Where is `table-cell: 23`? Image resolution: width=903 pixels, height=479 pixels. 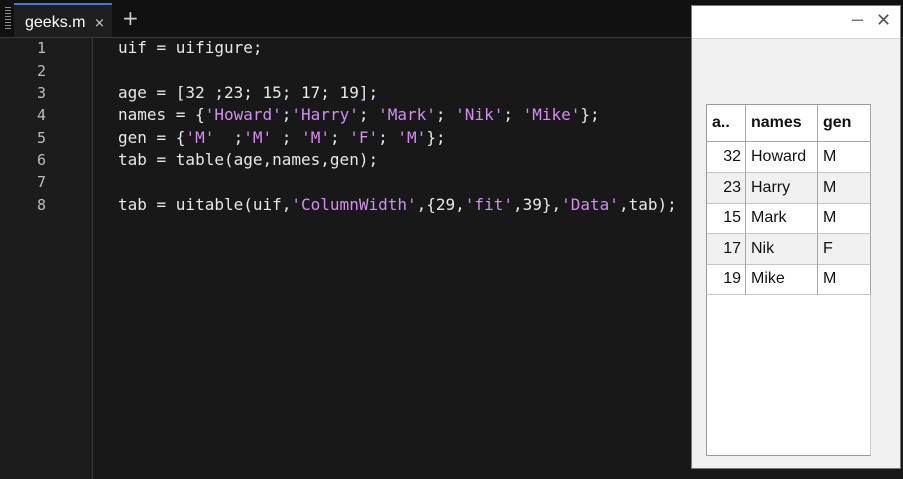
table-cell: 23 is located at coordinates (726, 188).